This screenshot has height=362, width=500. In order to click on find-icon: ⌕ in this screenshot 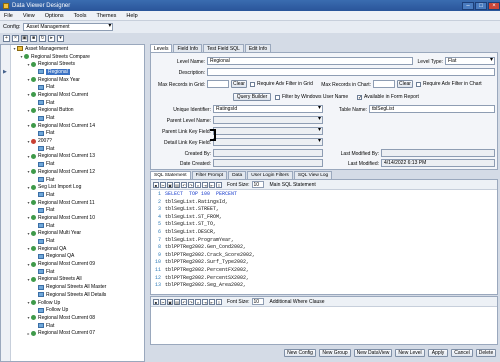, I will do `click(198, 184)`.